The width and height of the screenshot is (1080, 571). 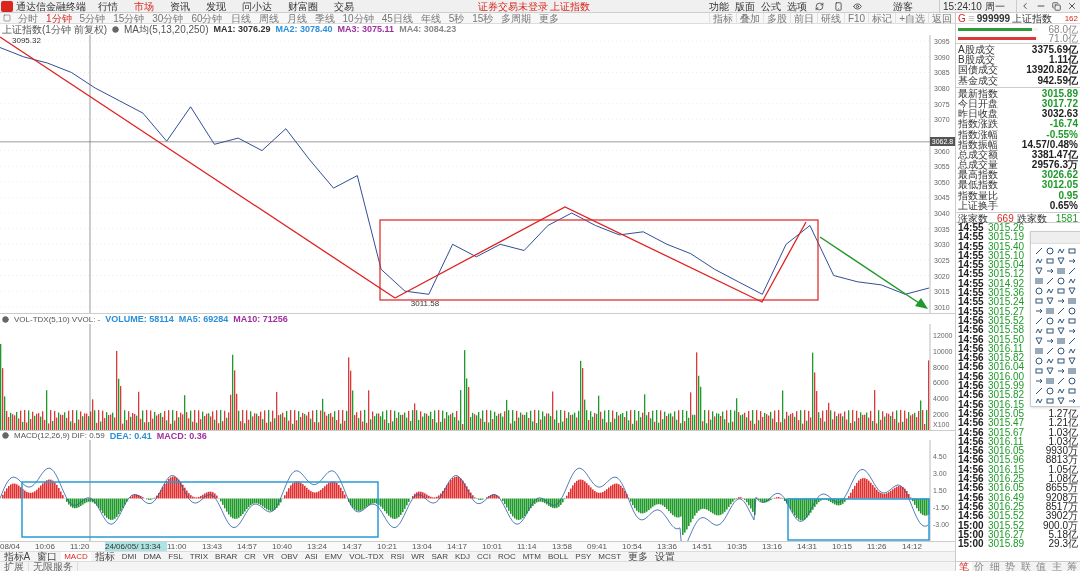 What do you see at coordinates (516, 18) in the screenshot?
I see `period-tab: 多周期` at bounding box center [516, 18].